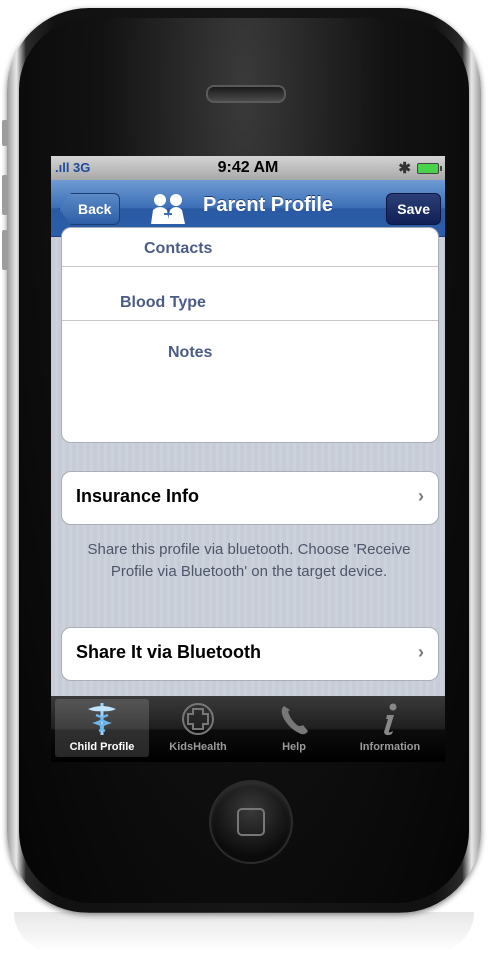  What do you see at coordinates (390, 719) in the screenshot?
I see `info-icon` at bounding box center [390, 719].